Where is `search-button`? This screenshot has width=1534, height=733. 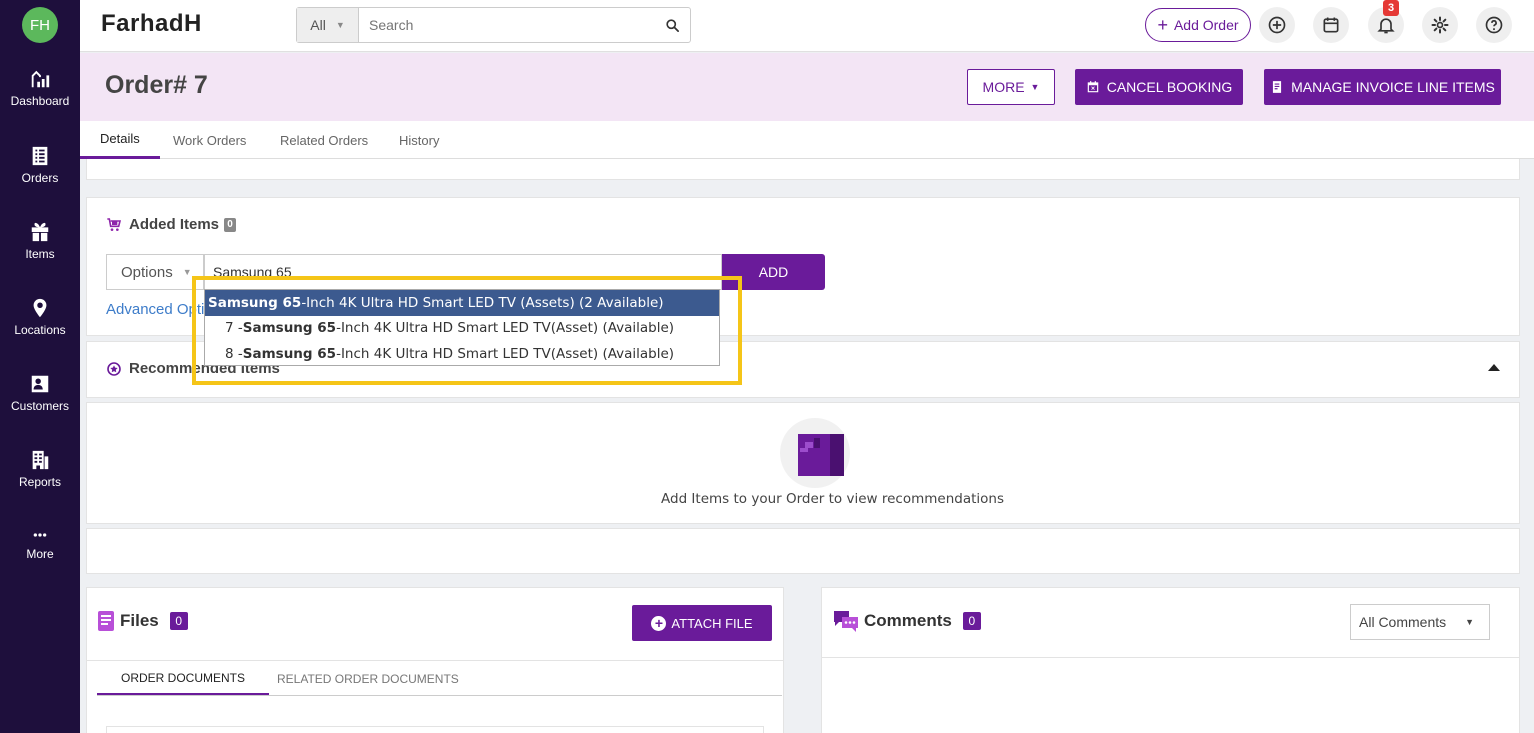 search-button is located at coordinates (672, 25).